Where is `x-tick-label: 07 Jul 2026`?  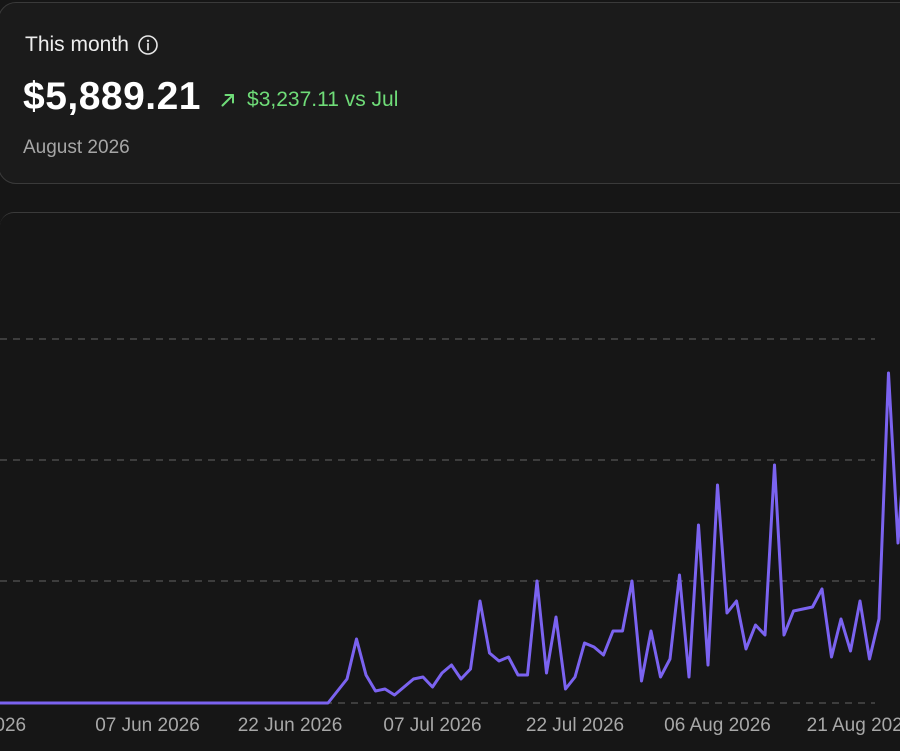
x-tick-label: 07 Jul 2026 is located at coordinates (432, 725).